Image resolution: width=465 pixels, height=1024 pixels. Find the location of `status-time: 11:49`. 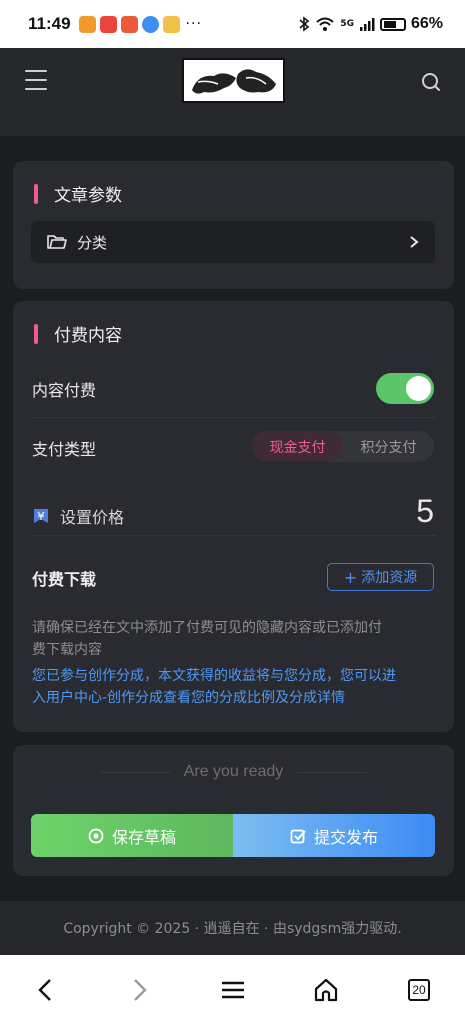

status-time: 11:49 is located at coordinates (49, 23).